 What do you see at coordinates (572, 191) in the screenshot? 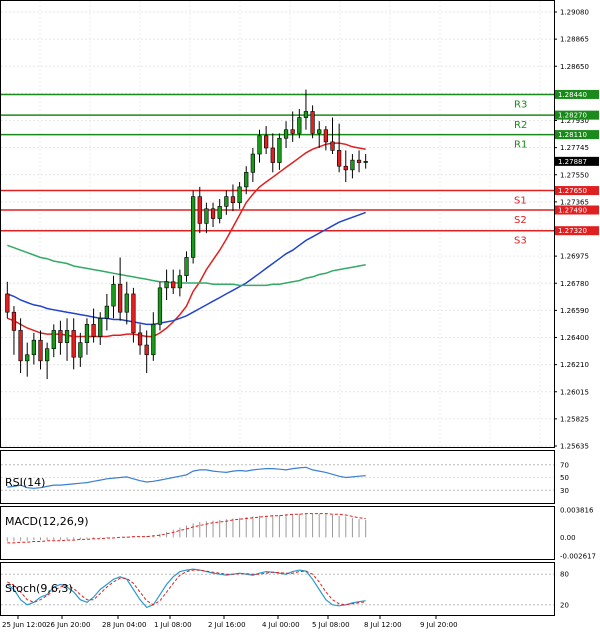
I see `level-price-label: 1.27650` at bounding box center [572, 191].